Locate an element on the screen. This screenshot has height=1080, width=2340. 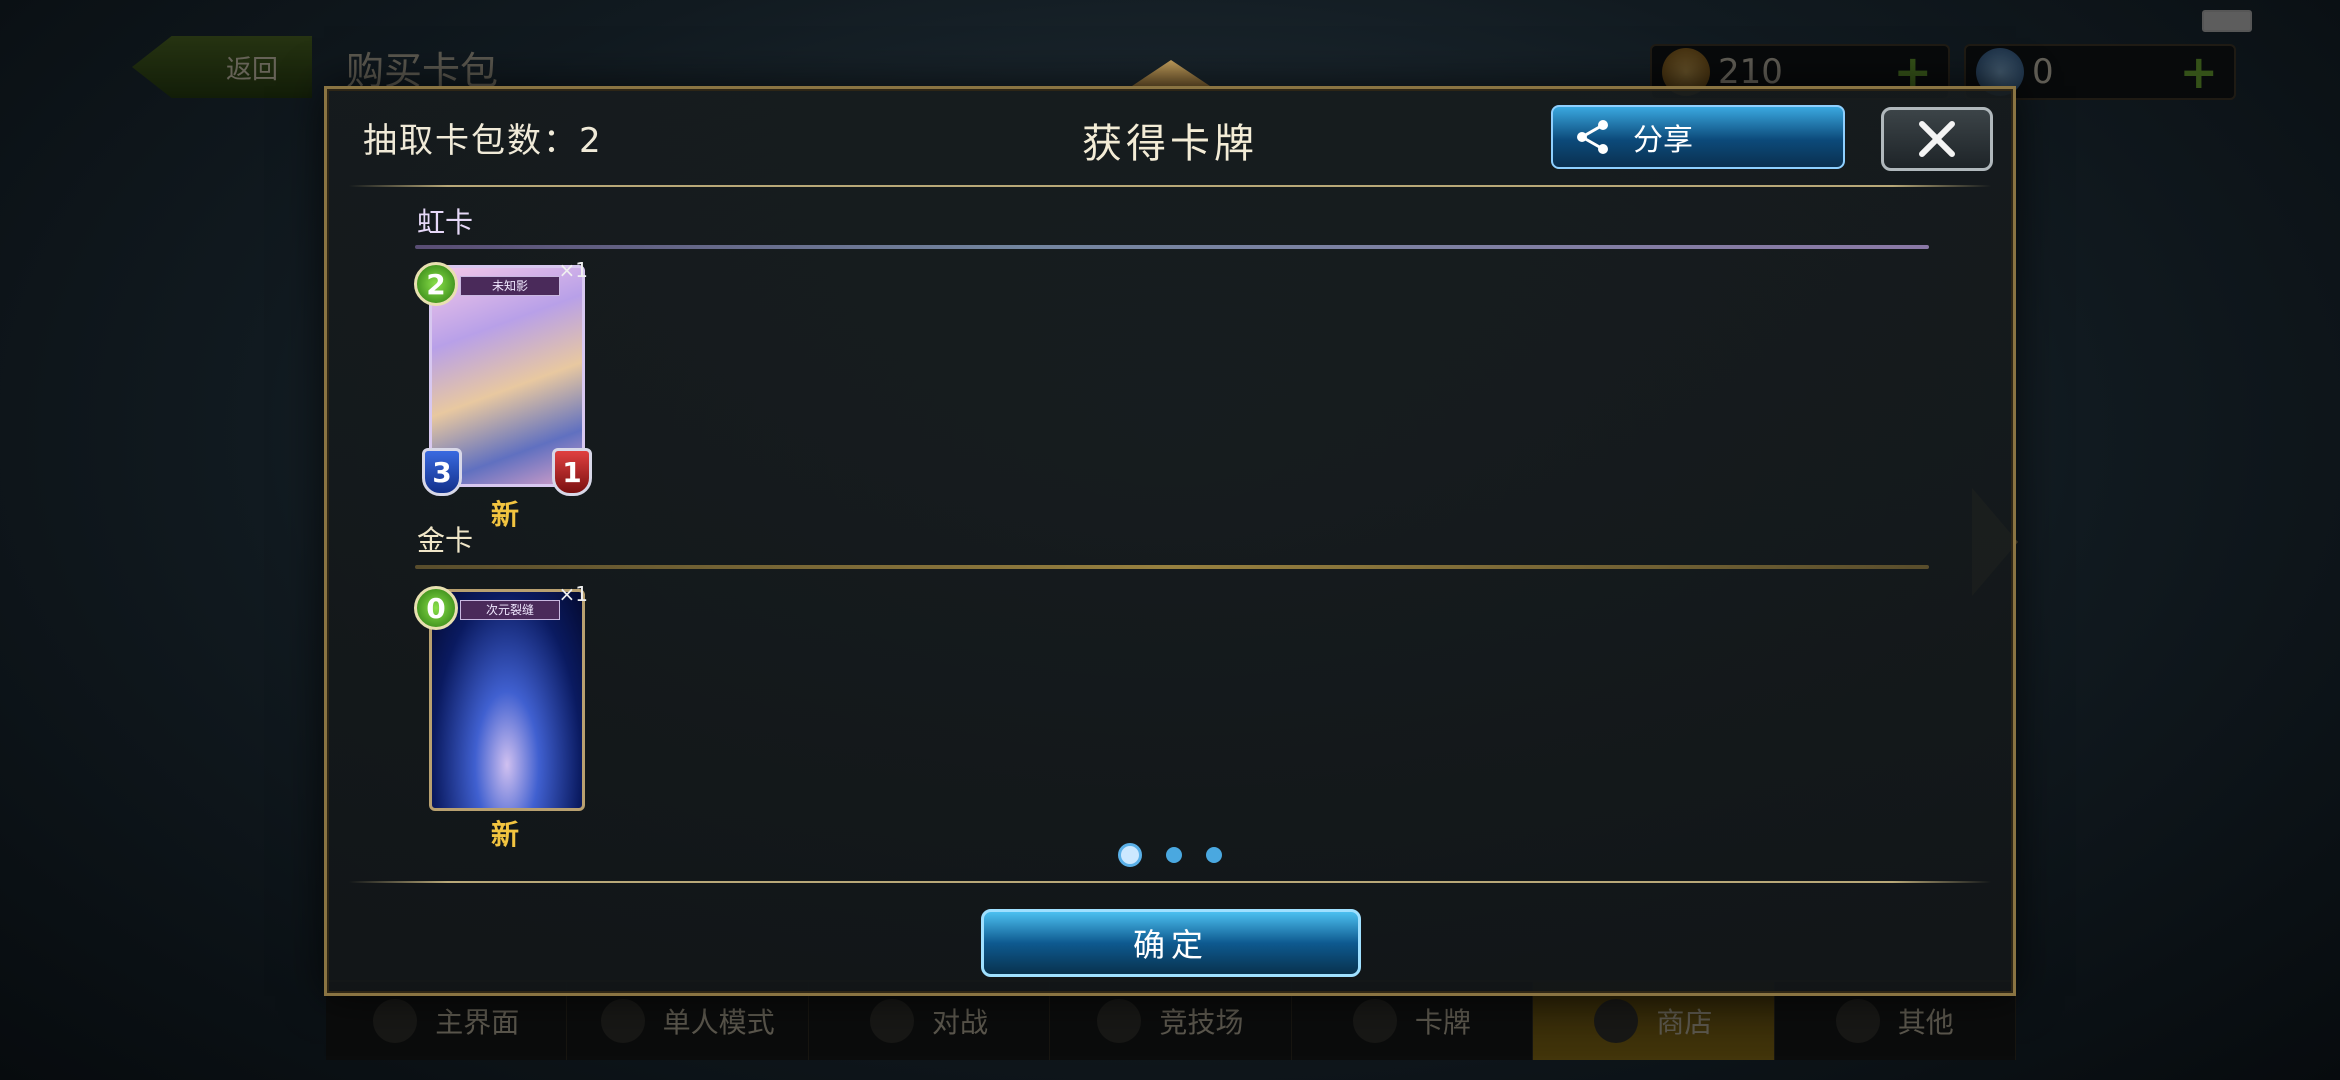
card-rainbow: 未知影 2 3 1 ×1 is located at coordinates (503, 377).